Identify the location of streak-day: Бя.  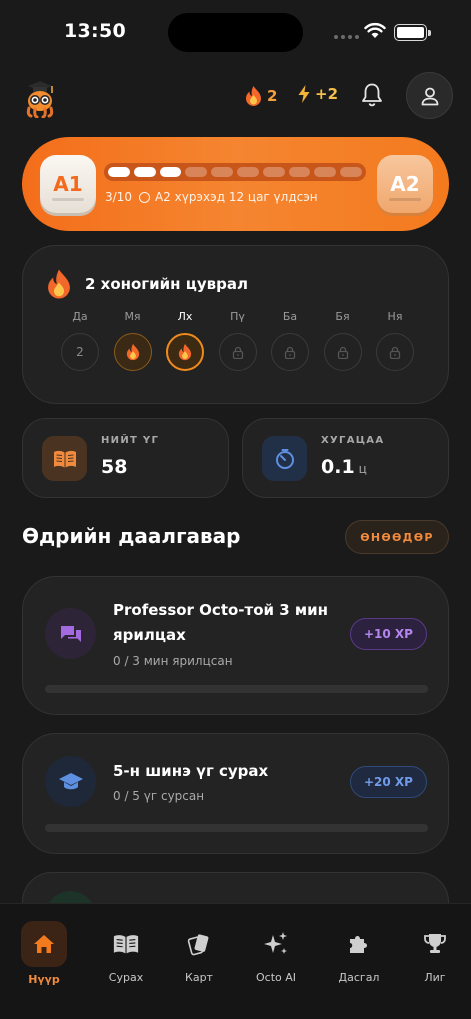
(342, 340).